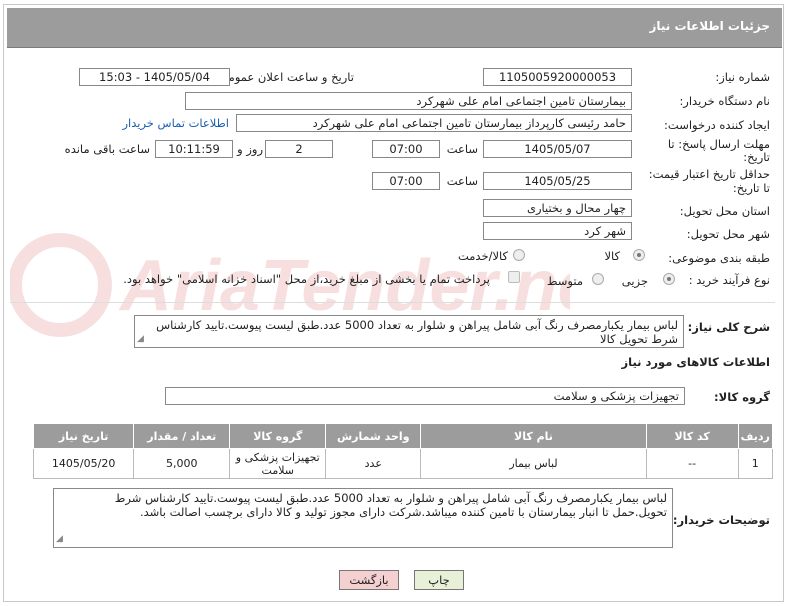  Describe the element at coordinates (406, 181) in the screenshot. I see `min-price-time-field: 07:00` at that location.